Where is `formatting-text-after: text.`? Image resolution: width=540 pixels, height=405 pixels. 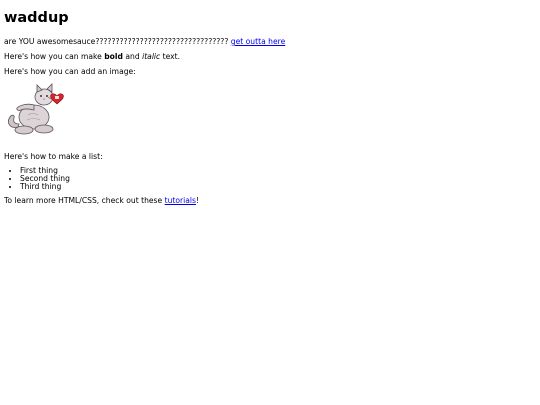 formatting-text-after: text. is located at coordinates (170, 56).